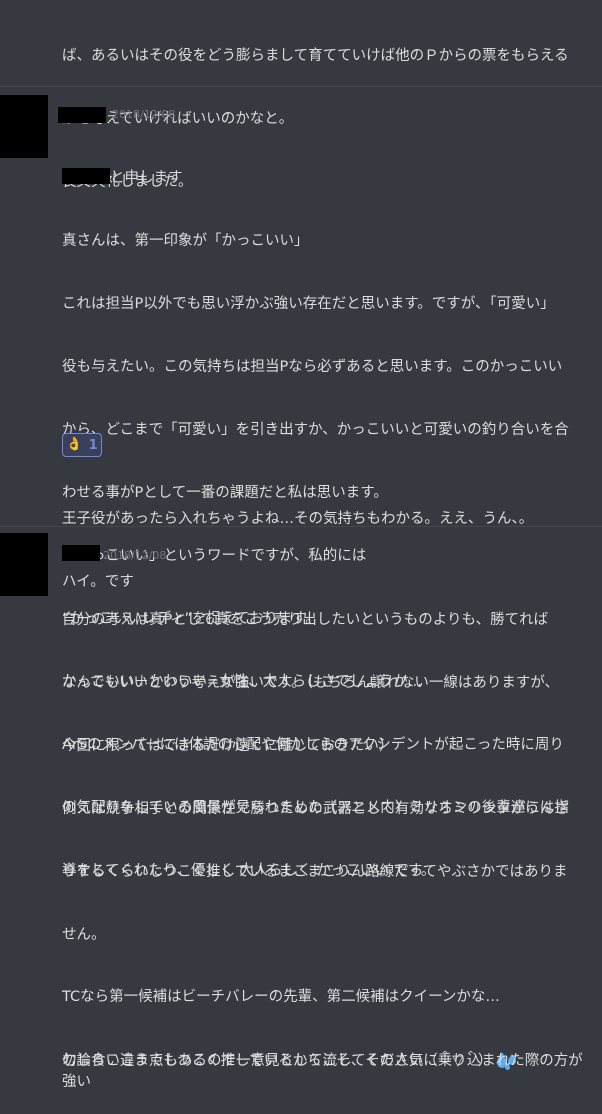  I want to click on message-line: むしろここまでしつこく推しているからこそ、その人気に乗り込まれた際の方が強い, so click(322, 1071).